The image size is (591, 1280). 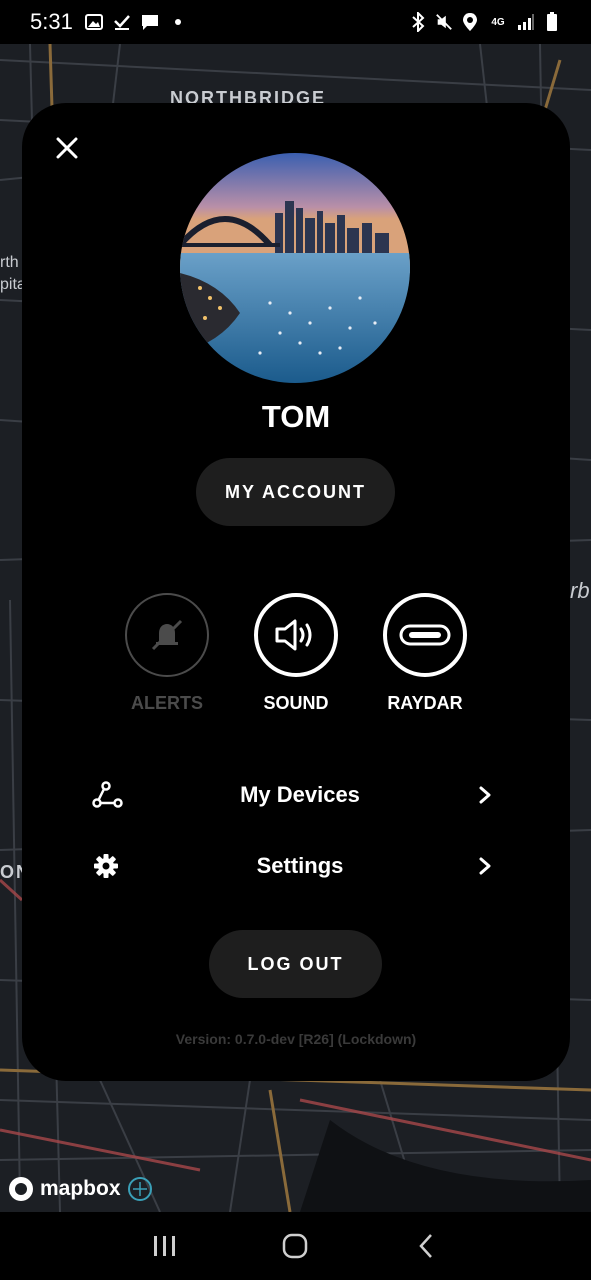 I want to click on user-name: TOM, so click(x=296, y=416).